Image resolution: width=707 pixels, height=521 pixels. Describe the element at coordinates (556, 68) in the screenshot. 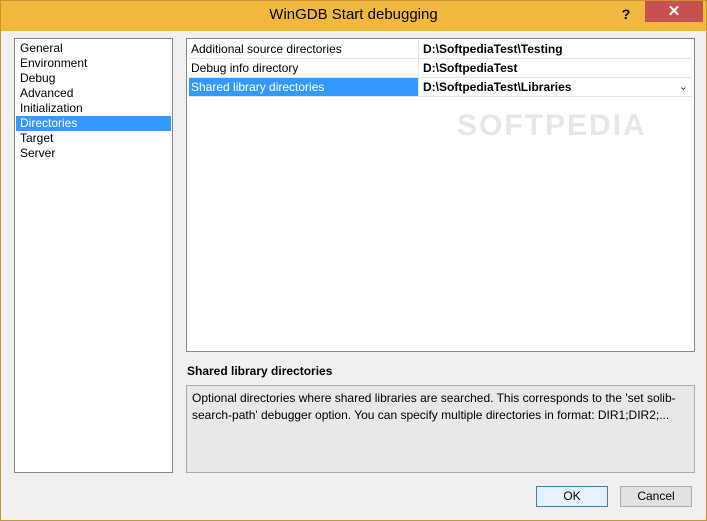

I see `property-value: D:\SoftpediaTest` at that location.